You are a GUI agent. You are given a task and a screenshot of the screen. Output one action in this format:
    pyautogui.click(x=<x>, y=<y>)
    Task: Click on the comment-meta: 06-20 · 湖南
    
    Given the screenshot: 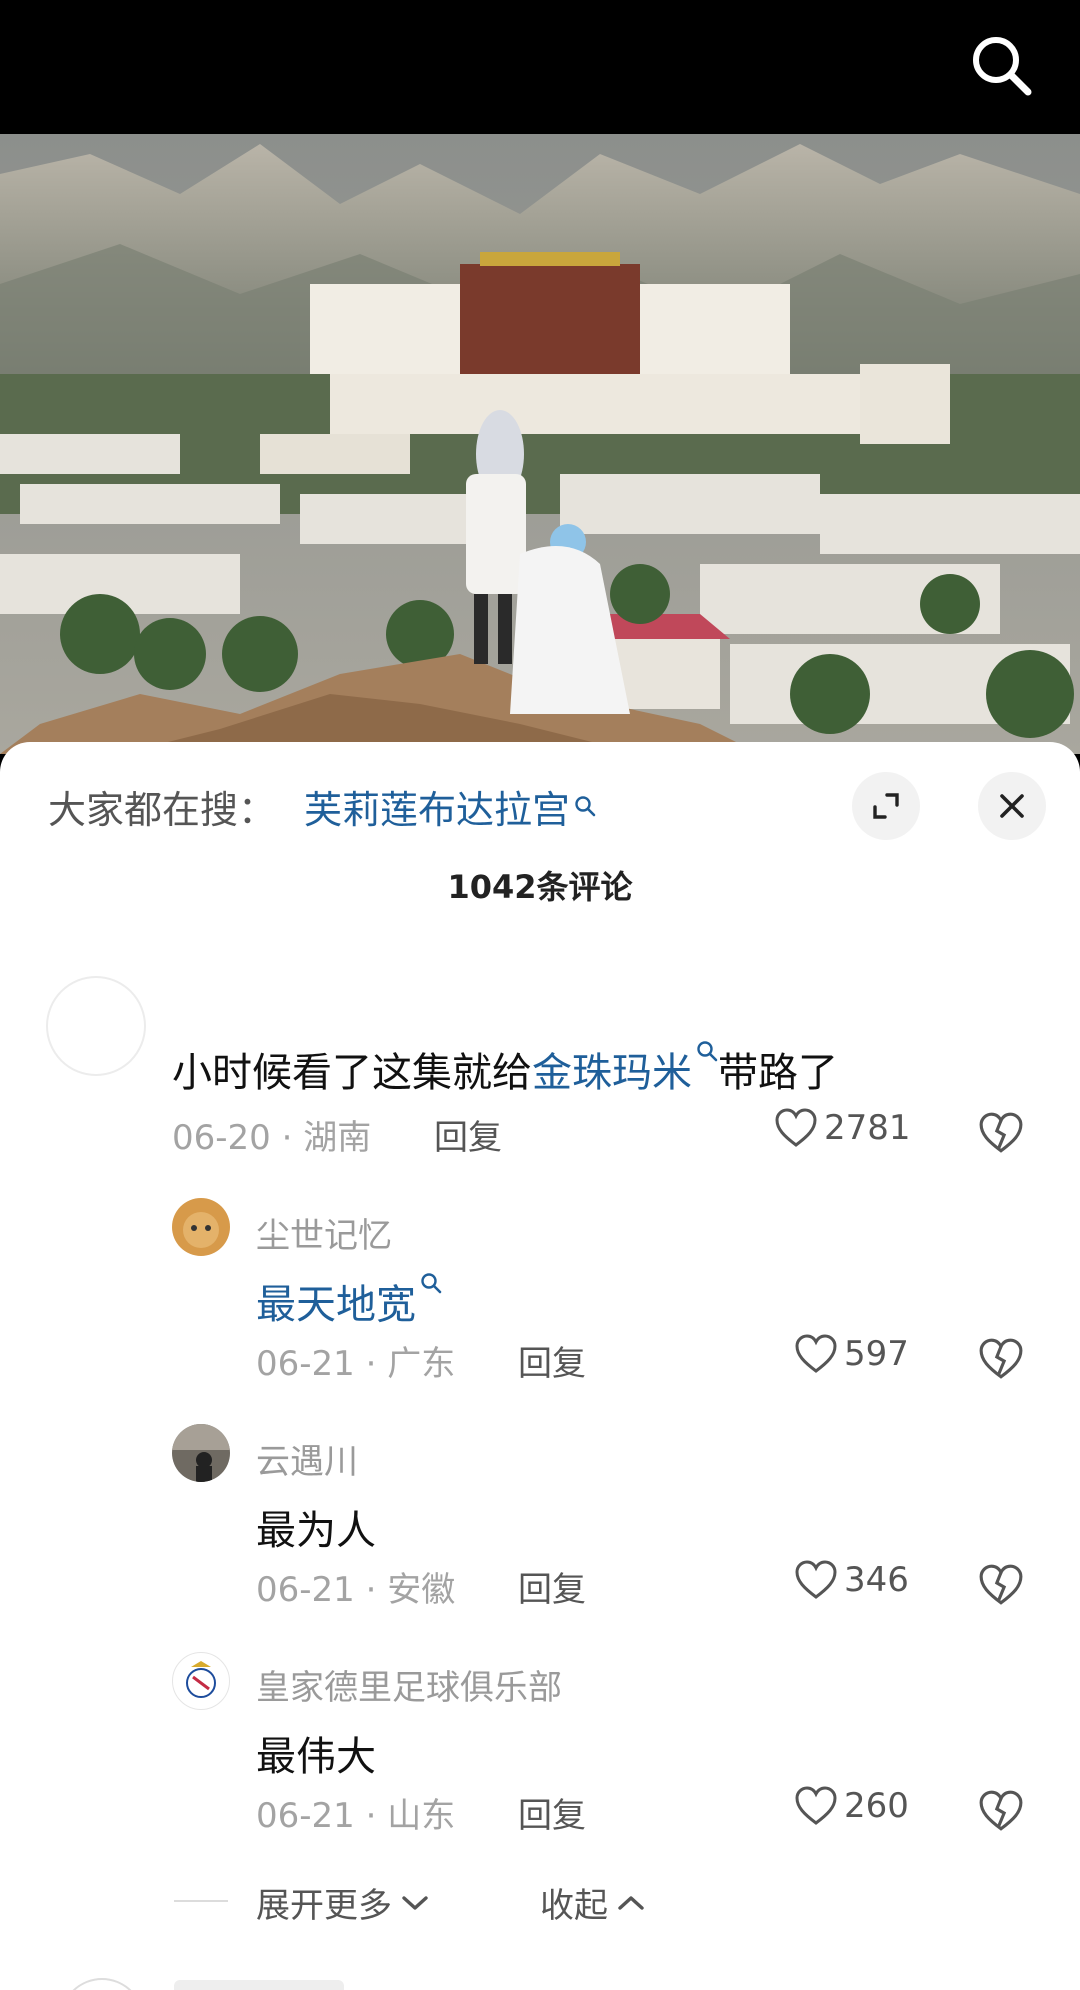 What is the action you would take?
    pyautogui.click(x=272, y=1138)
    